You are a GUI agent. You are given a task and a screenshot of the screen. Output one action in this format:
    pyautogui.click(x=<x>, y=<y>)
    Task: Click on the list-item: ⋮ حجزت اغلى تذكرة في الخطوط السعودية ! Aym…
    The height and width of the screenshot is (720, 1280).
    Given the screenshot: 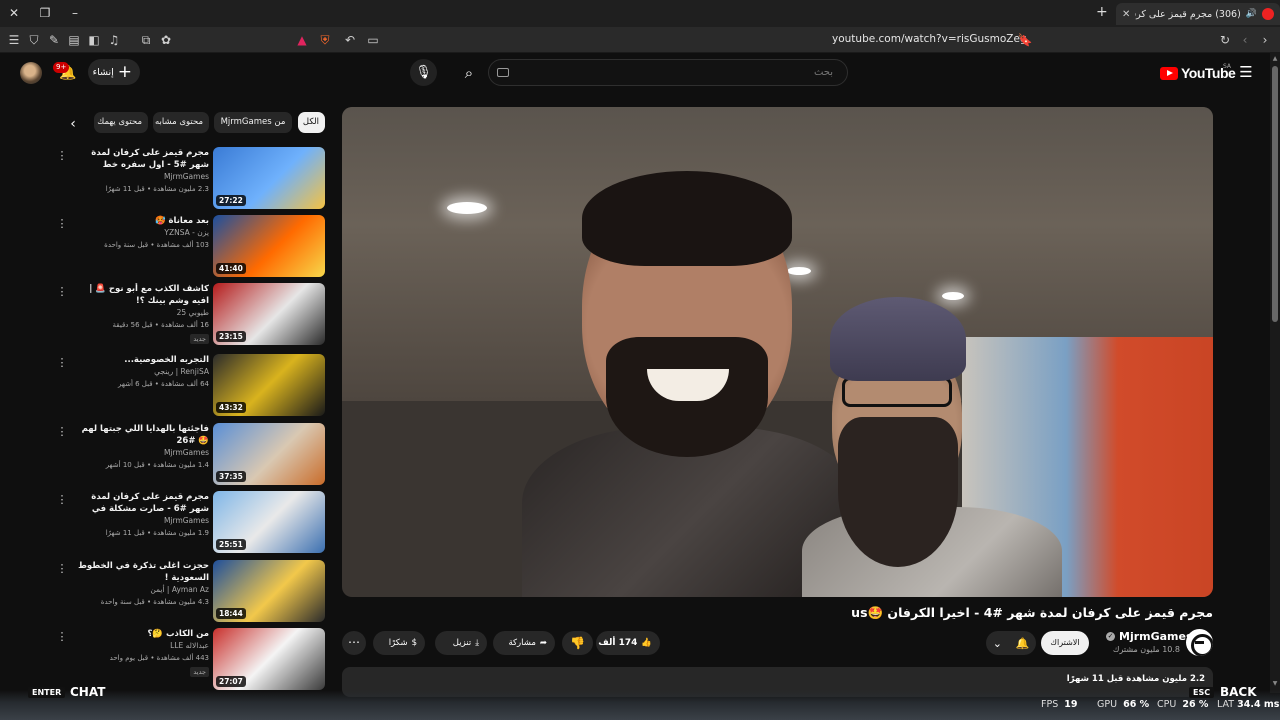 What is the action you would take?
    pyautogui.click(x=191, y=592)
    